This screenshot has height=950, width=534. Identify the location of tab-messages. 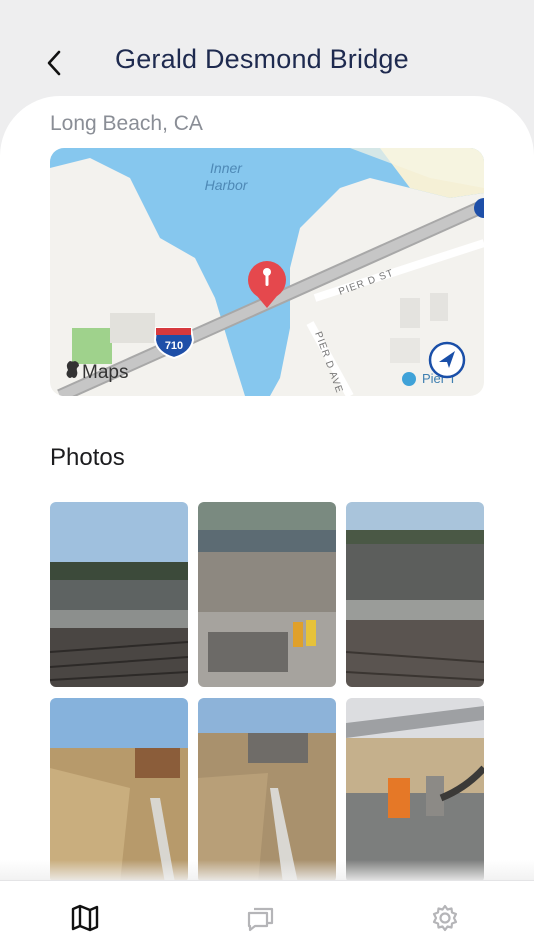
(261, 918).